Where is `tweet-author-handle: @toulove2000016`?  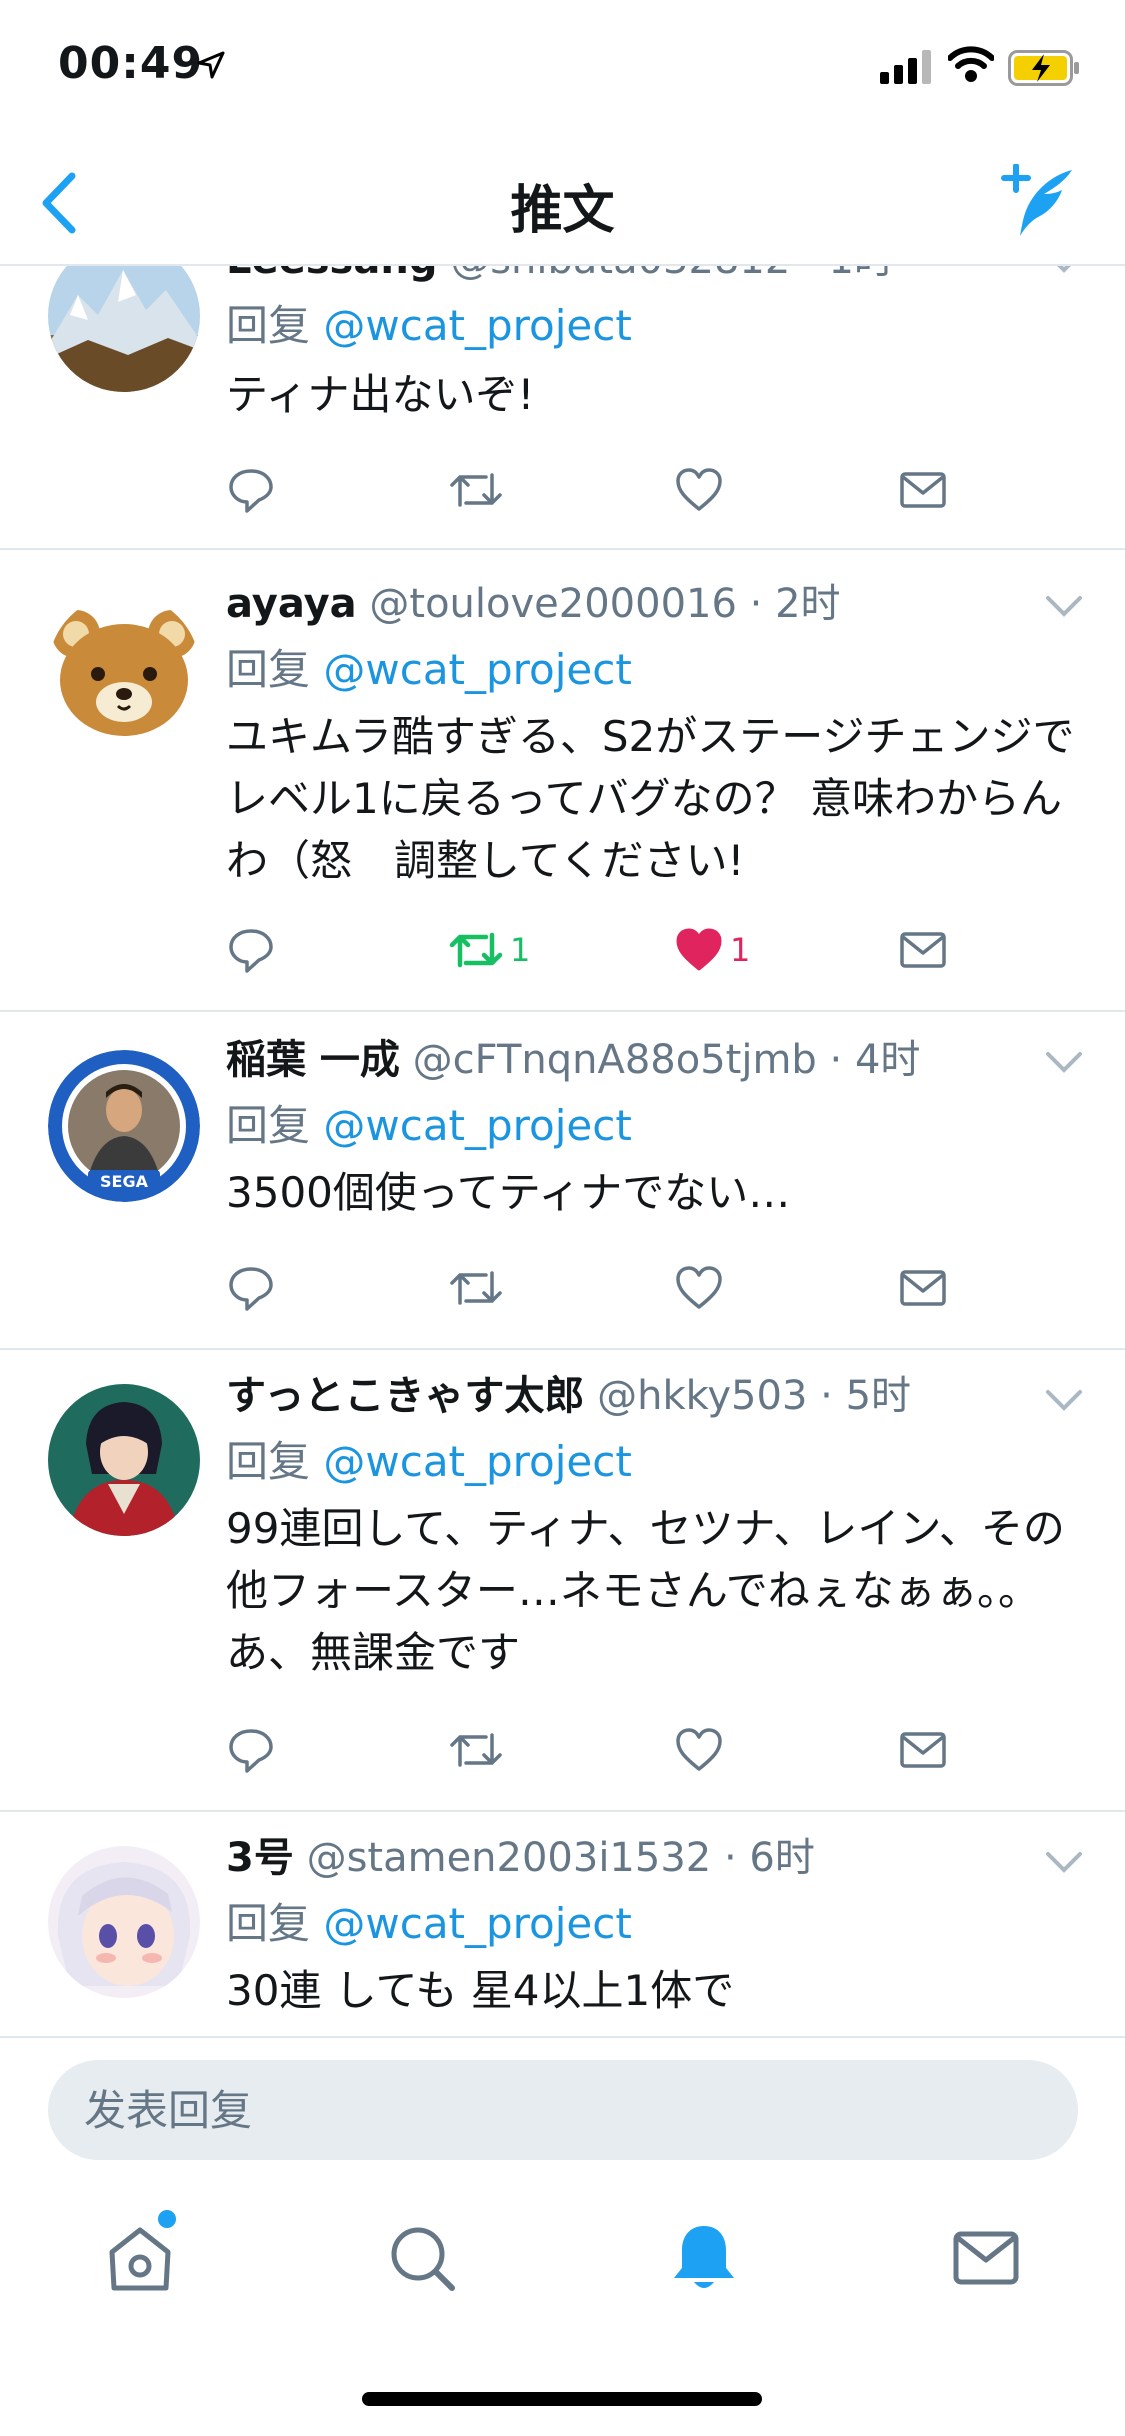 tweet-author-handle: @toulove2000016 is located at coordinates (553, 604).